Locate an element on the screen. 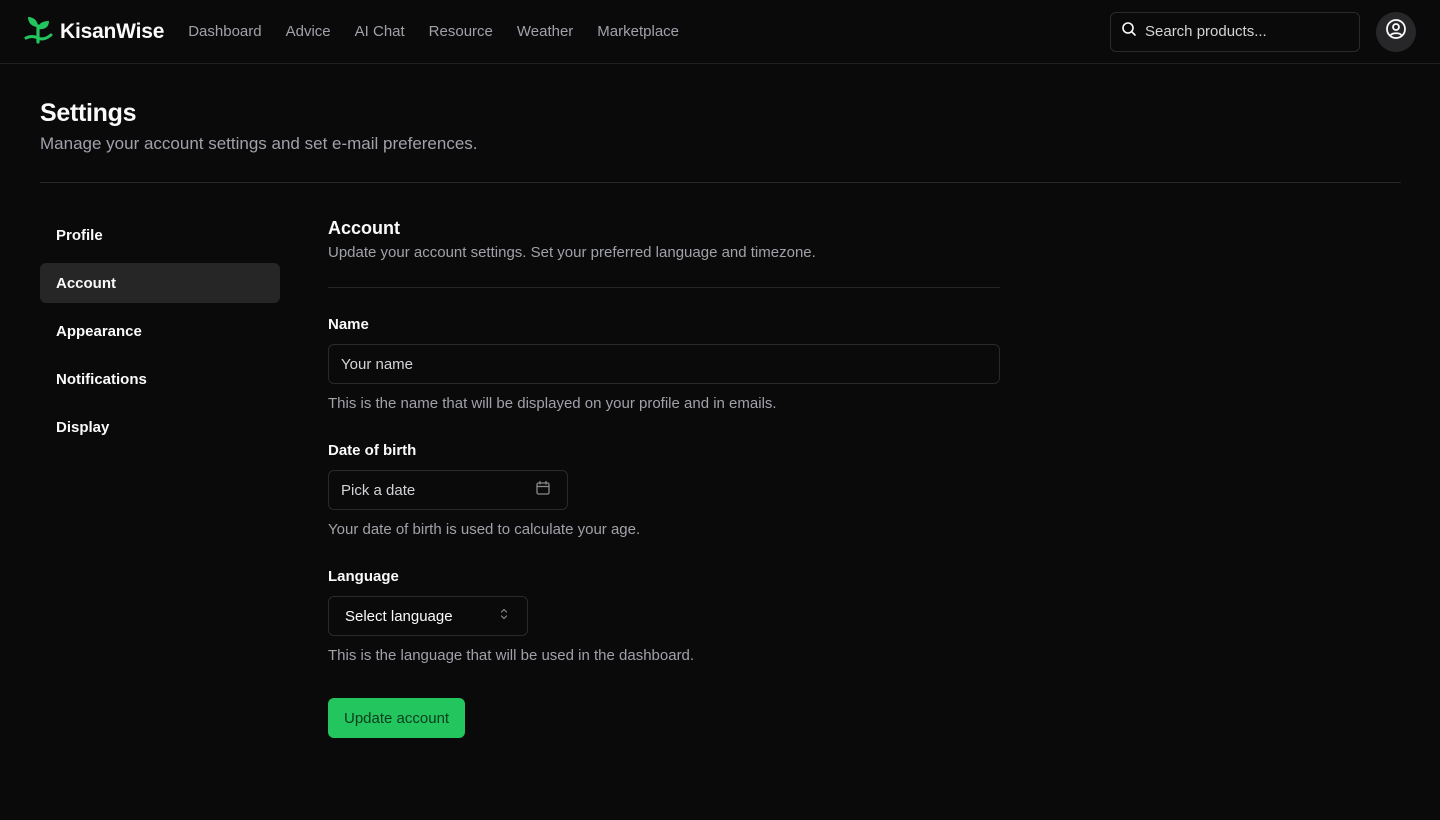 Image resolution: width=1440 pixels, height=820 pixels. nav-dashboard: Dashboard is located at coordinates (230, 32).